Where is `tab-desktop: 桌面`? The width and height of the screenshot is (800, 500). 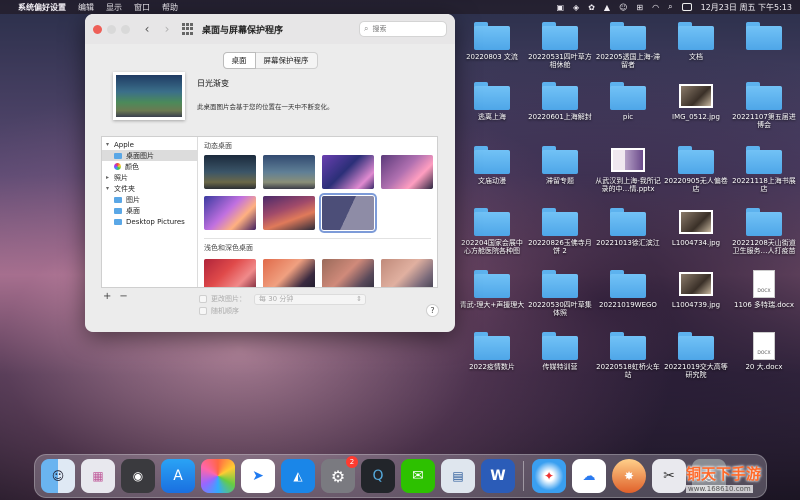 tab-desktop: 桌面 is located at coordinates (239, 60).